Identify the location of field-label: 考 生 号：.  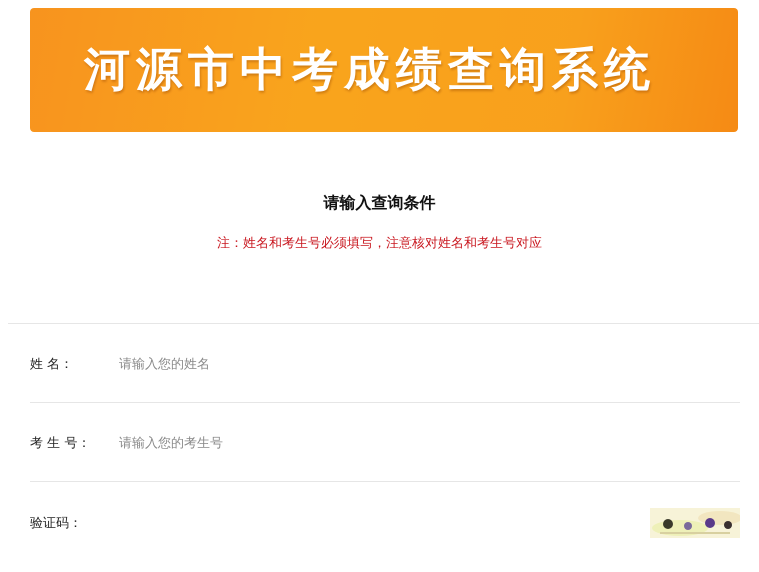
(61, 443).